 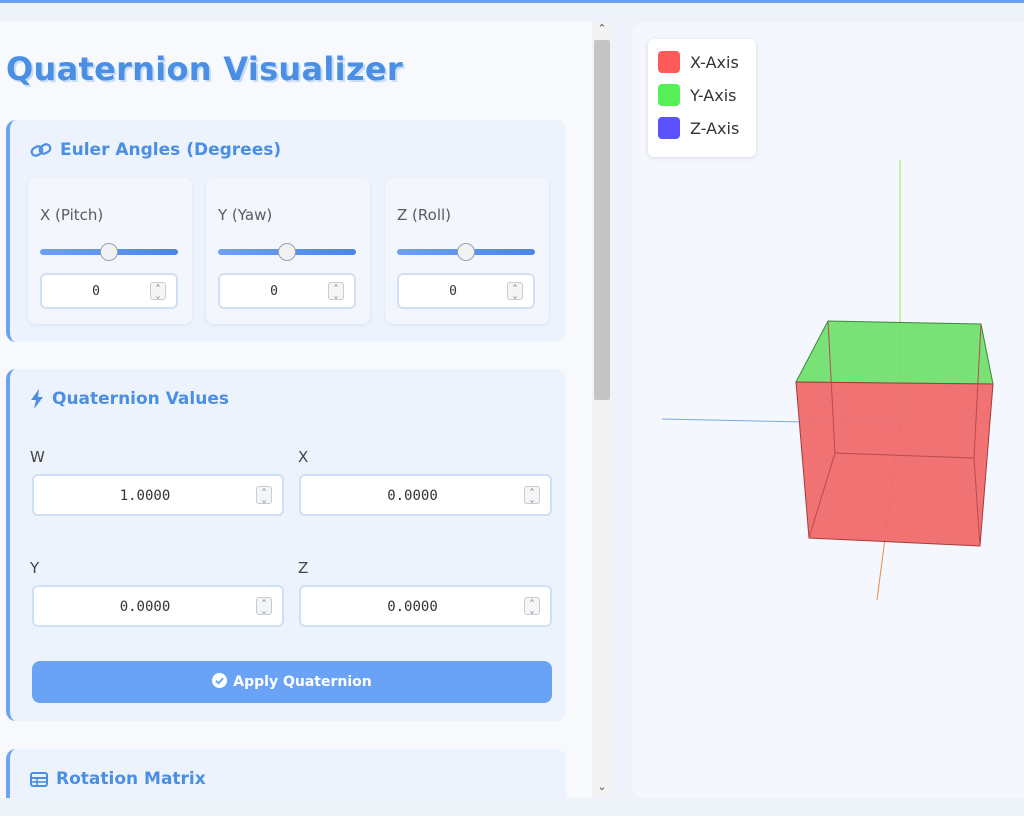 I want to click on pitch-slider, so click(x=109, y=252).